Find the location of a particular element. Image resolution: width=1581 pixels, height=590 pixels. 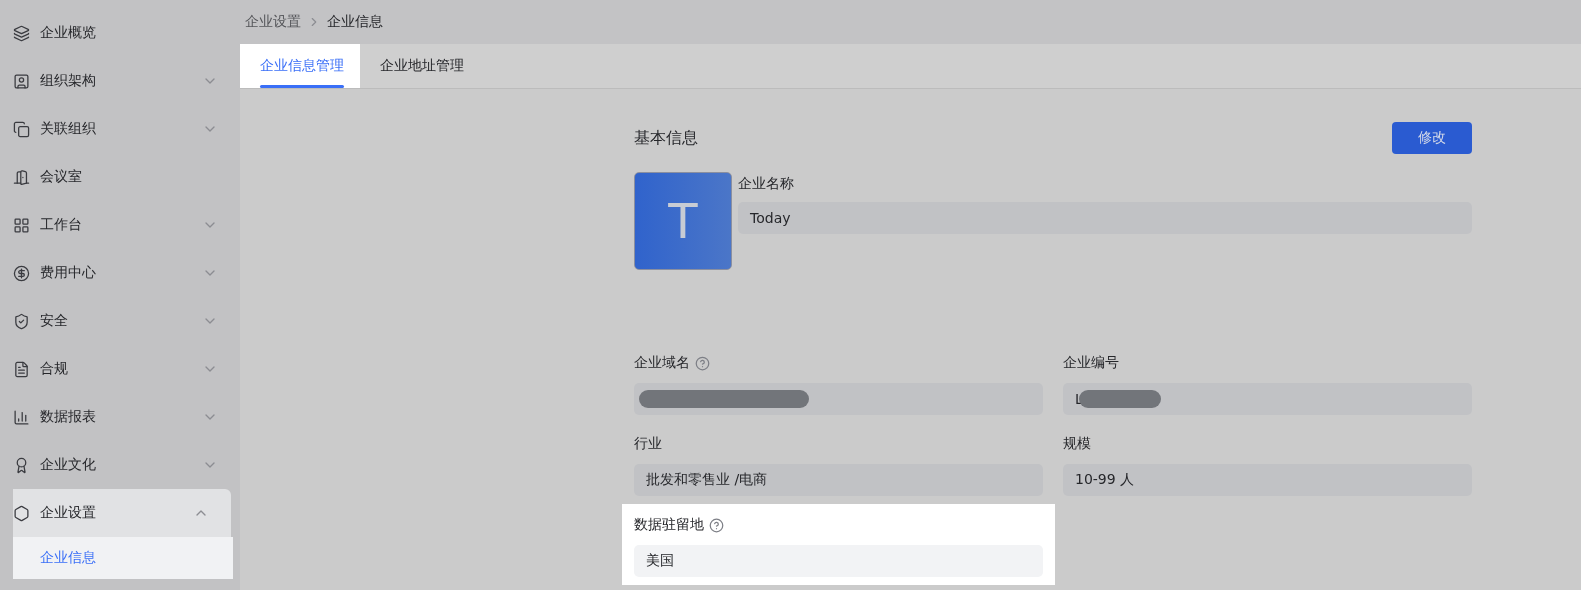

shield-check-icon is located at coordinates (21, 321).